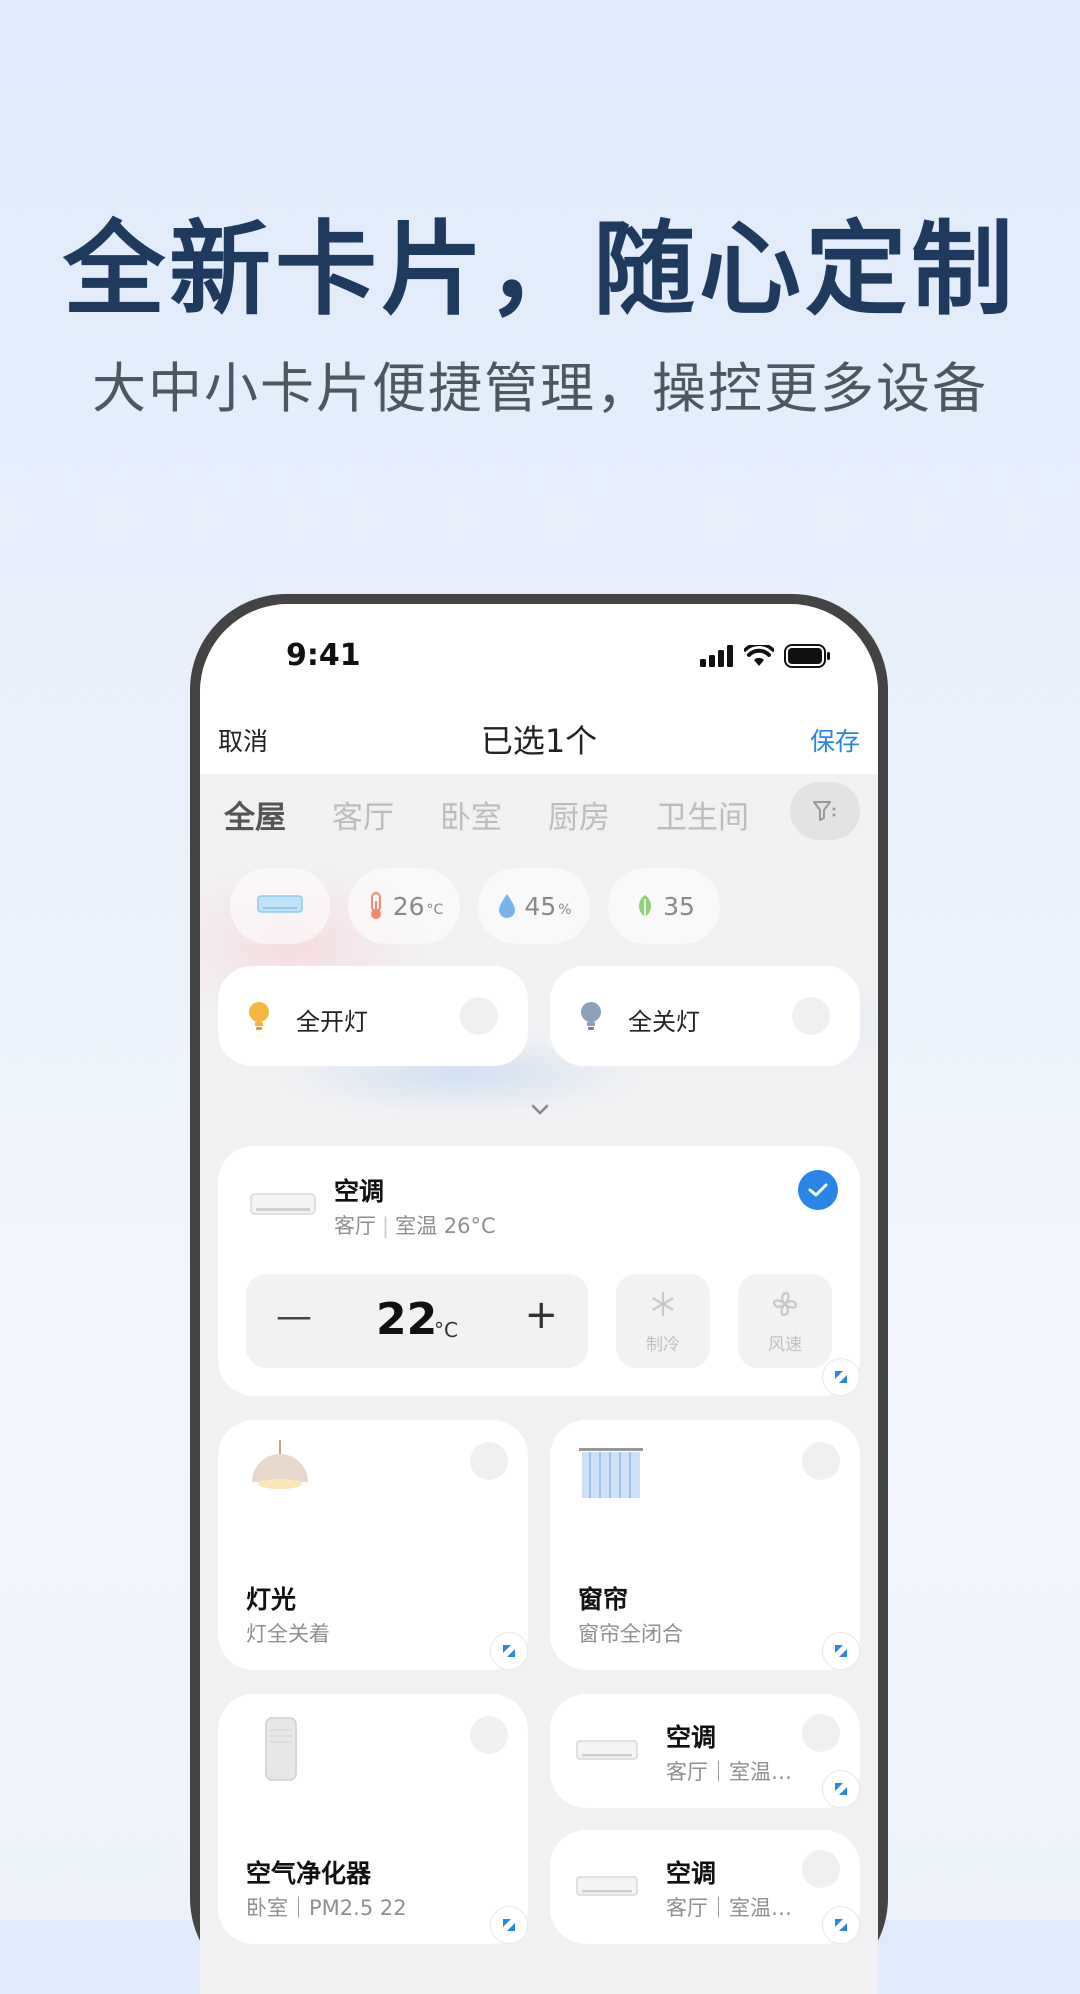  What do you see at coordinates (375, 905) in the screenshot?
I see `thermometer-icon` at bounding box center [375, 905].